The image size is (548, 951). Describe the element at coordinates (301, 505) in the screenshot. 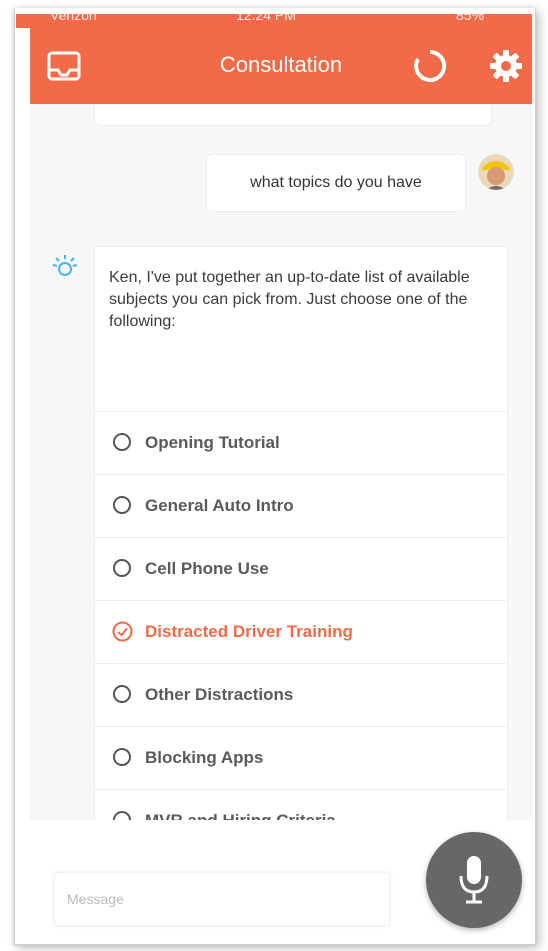

I see `option-general-auto-intro: General Auto Intro` at that location.